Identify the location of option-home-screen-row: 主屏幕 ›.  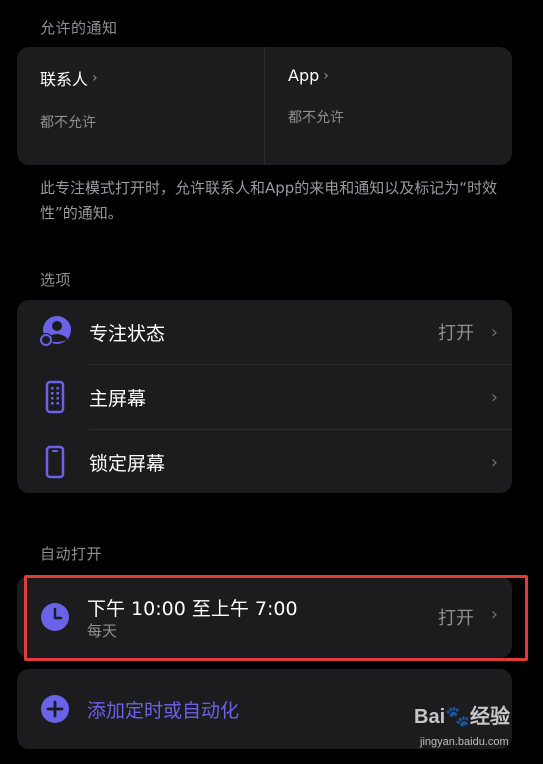
(264, 397).